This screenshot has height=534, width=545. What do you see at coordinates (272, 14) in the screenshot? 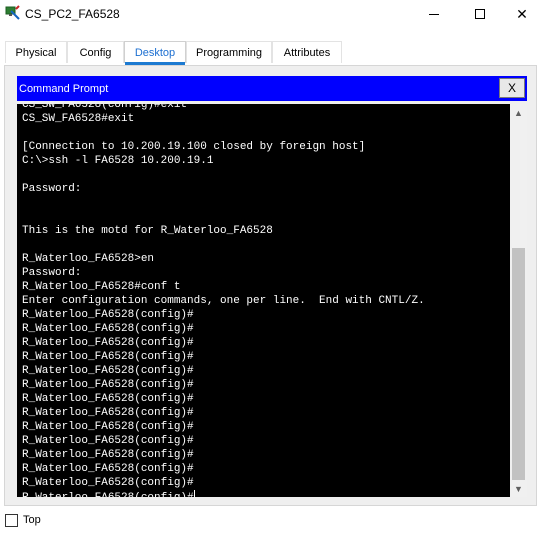
I see `title-bar: CS_PC2_FA6528 ✕` at bounding box center [272, 14].